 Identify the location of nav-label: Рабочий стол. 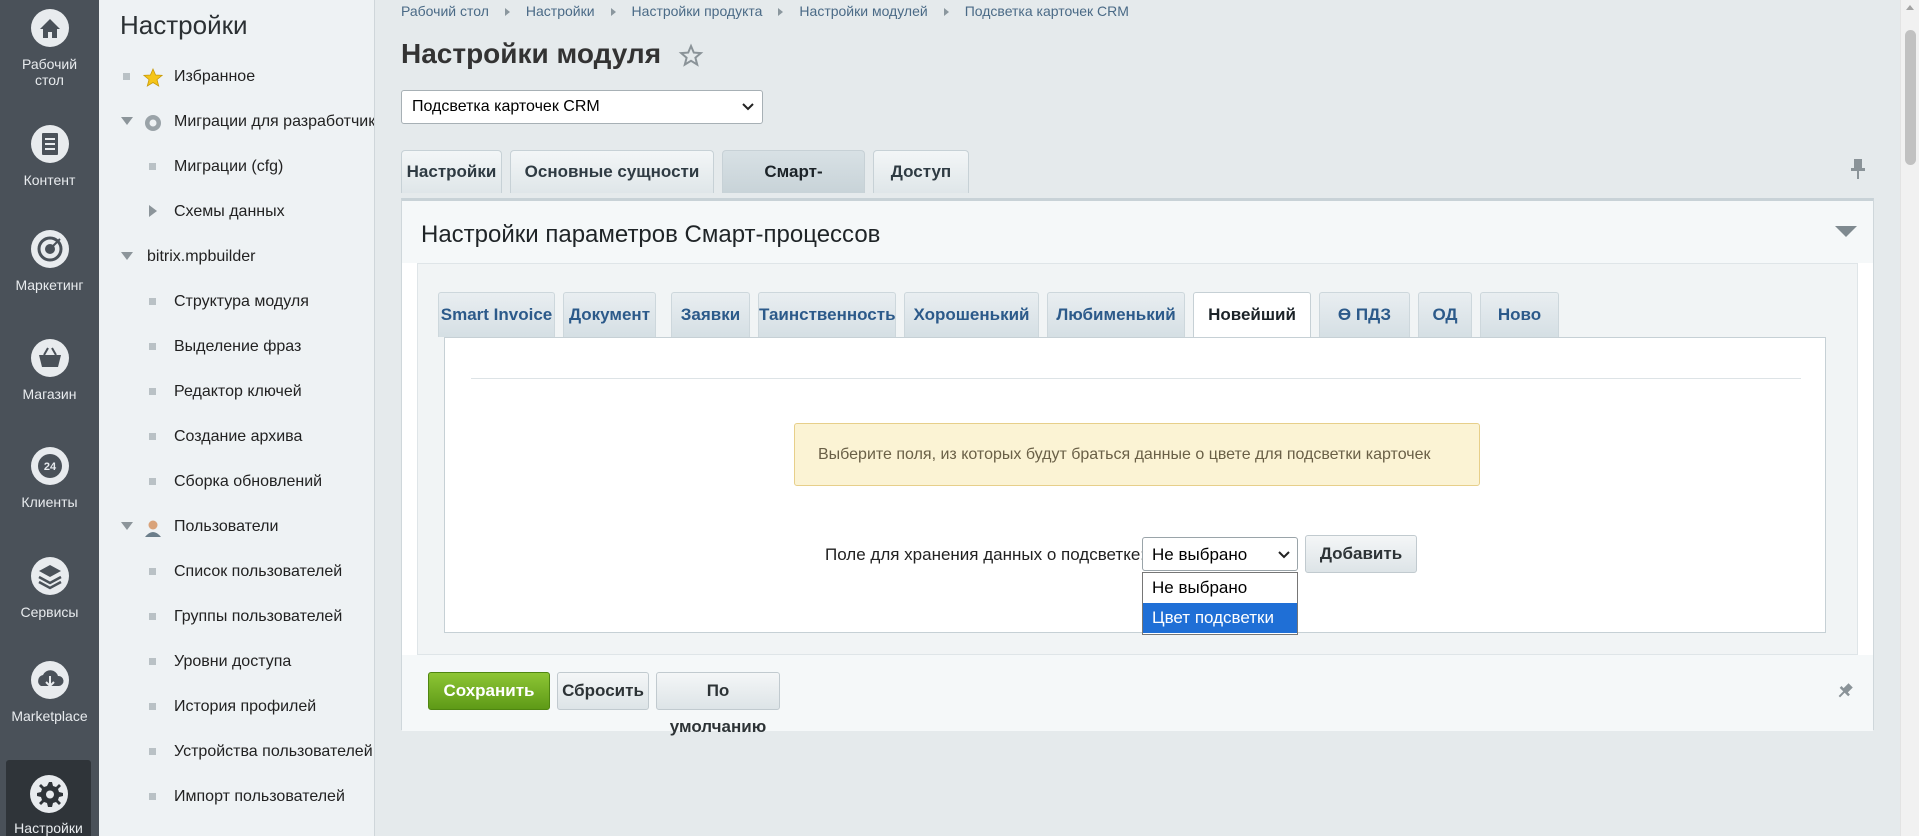
(49, 72).